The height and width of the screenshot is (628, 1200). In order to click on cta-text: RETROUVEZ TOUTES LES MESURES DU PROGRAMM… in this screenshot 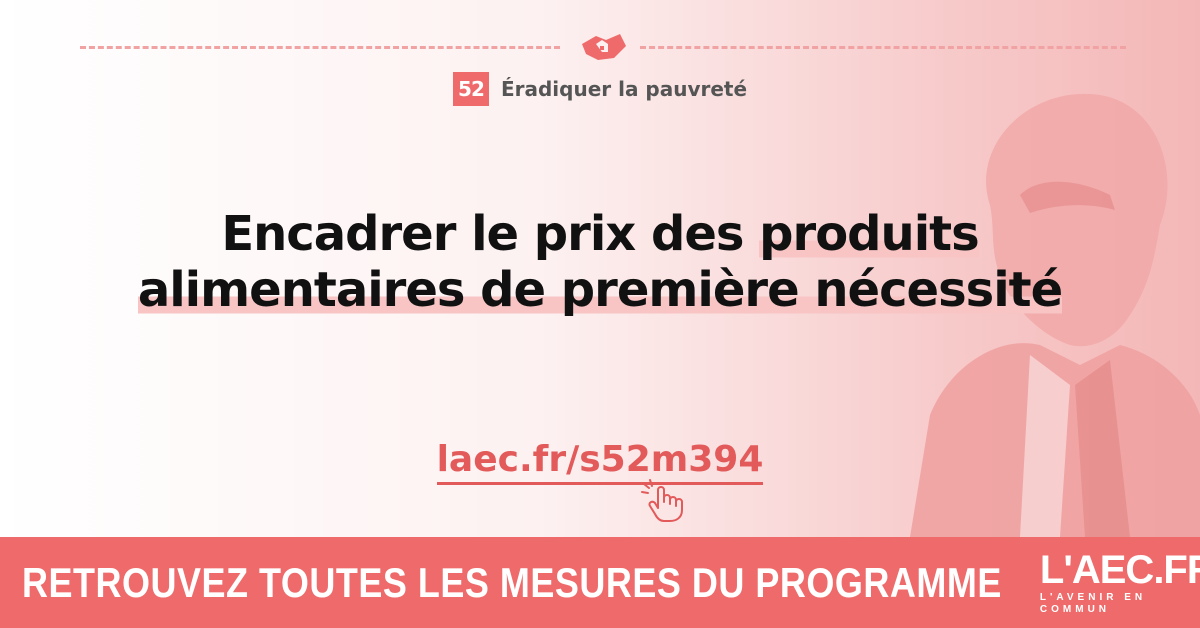, I will do `click(512, 582)`.